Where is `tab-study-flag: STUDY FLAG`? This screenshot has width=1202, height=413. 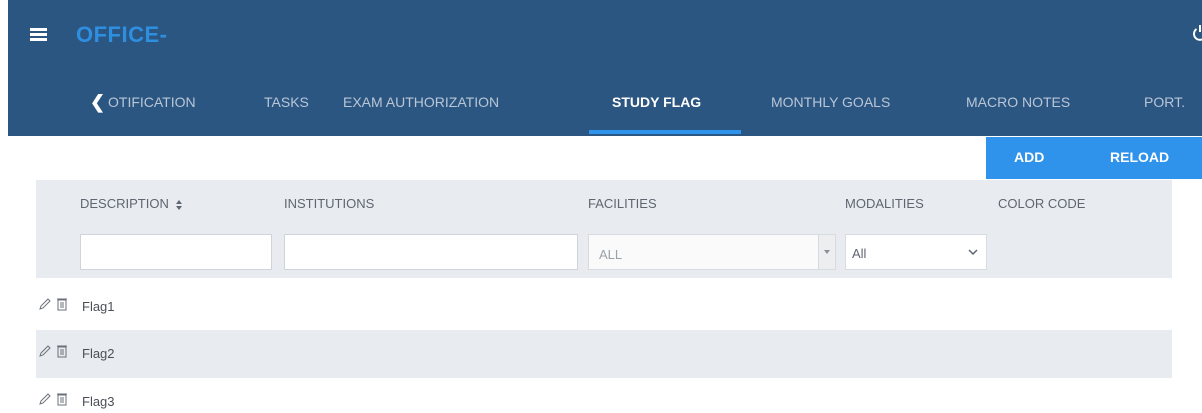 tab-study-flag: STUDY FLAG is located at coordinates (656, 102).